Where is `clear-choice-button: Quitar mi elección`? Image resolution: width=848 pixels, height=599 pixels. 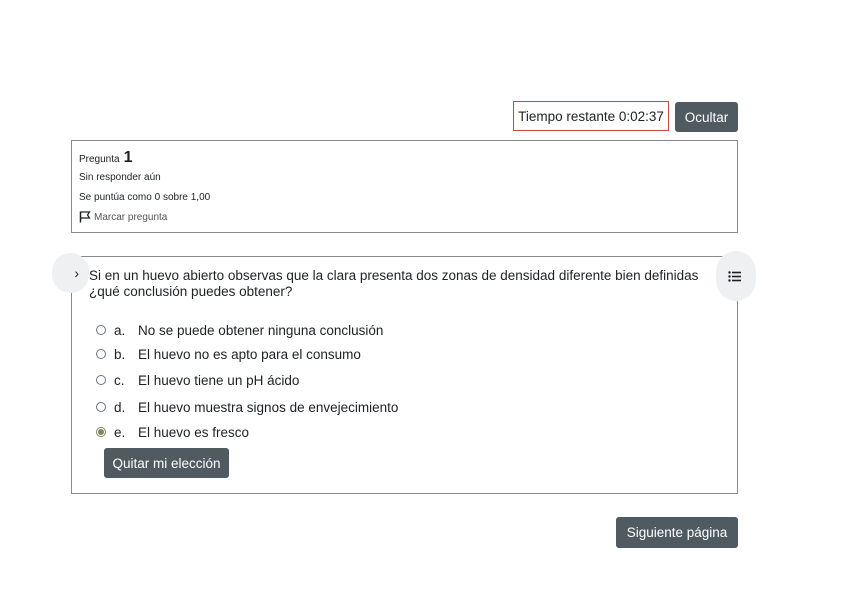
clear-choice-button: Quitar mi elección is located at coordinates (166, 463).